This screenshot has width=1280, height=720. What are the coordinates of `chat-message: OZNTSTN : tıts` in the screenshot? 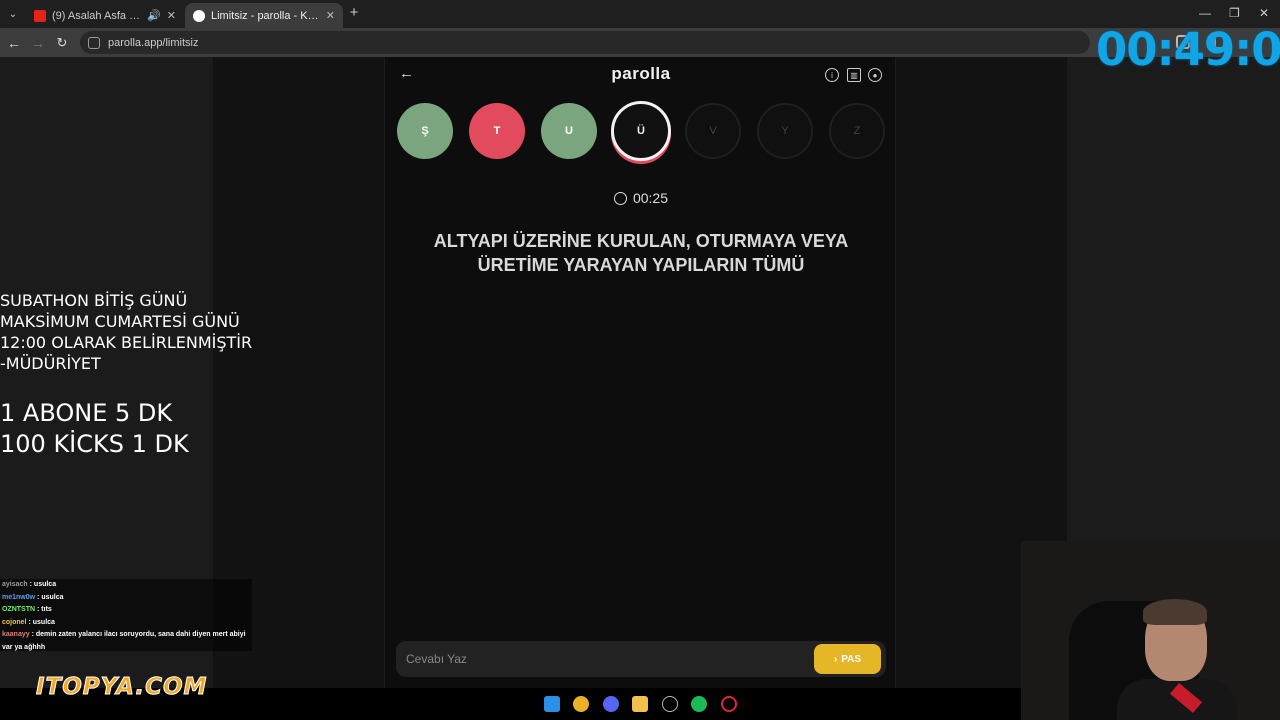 It's located at (27, 609).